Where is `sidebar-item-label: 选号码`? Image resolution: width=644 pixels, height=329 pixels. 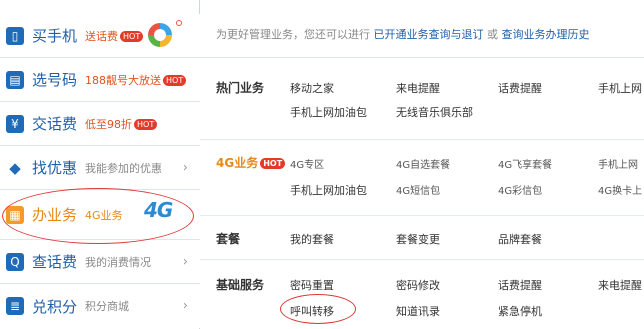 sidebar-item-label: 选号码 is located at coordinates (55, 80).